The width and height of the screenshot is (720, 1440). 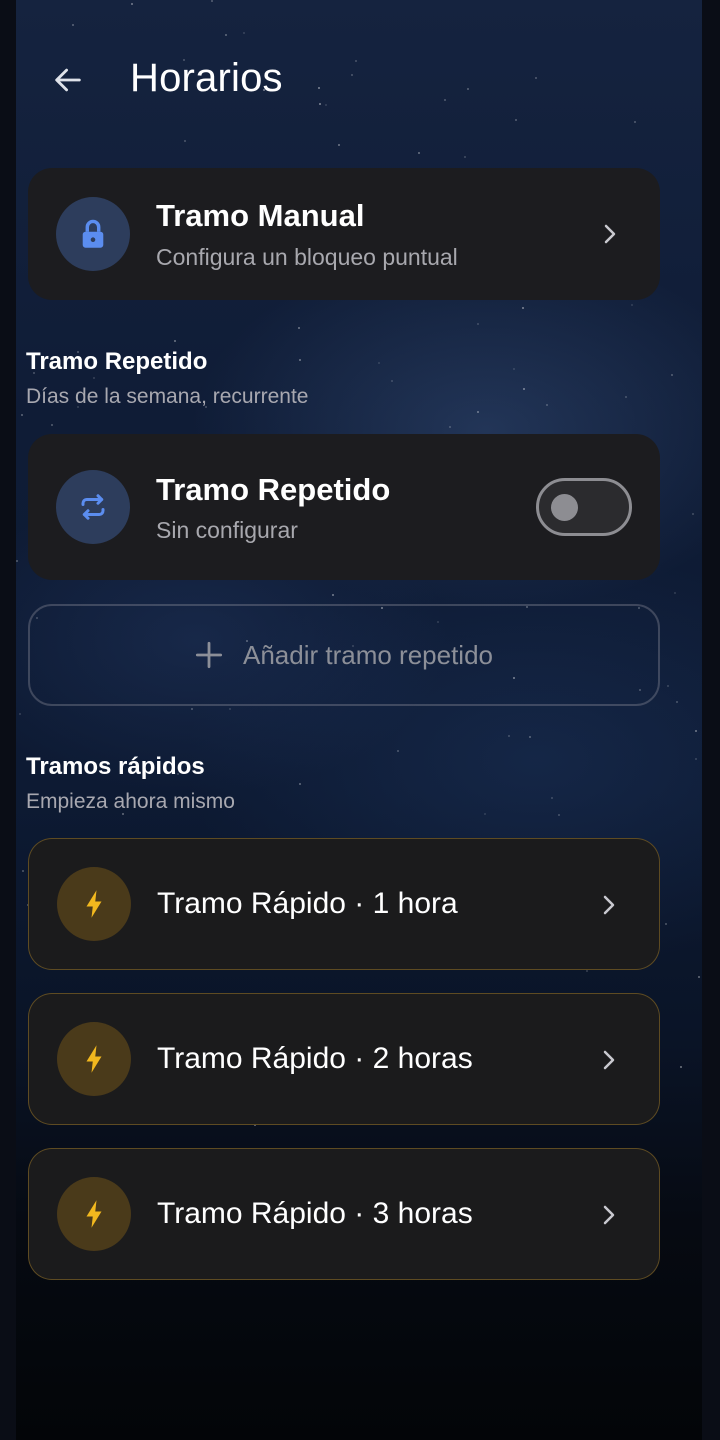 I want to click on quick-slot-item: Tramo Rápido · 2 horas, so click(x=344, y=1059).